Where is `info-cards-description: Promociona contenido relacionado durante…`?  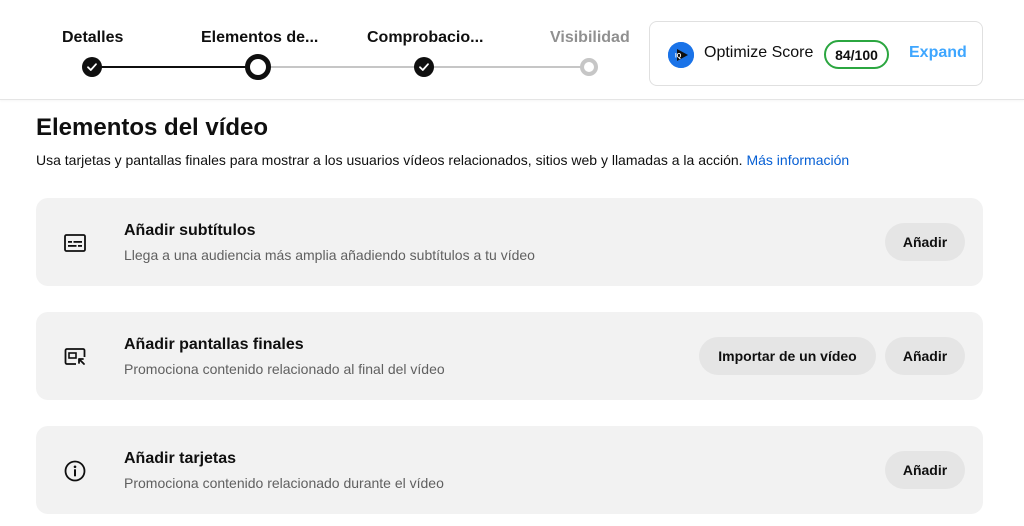
info-cards-description: Promociona contenido relacionado durante… is located at coordinates (284, 483).